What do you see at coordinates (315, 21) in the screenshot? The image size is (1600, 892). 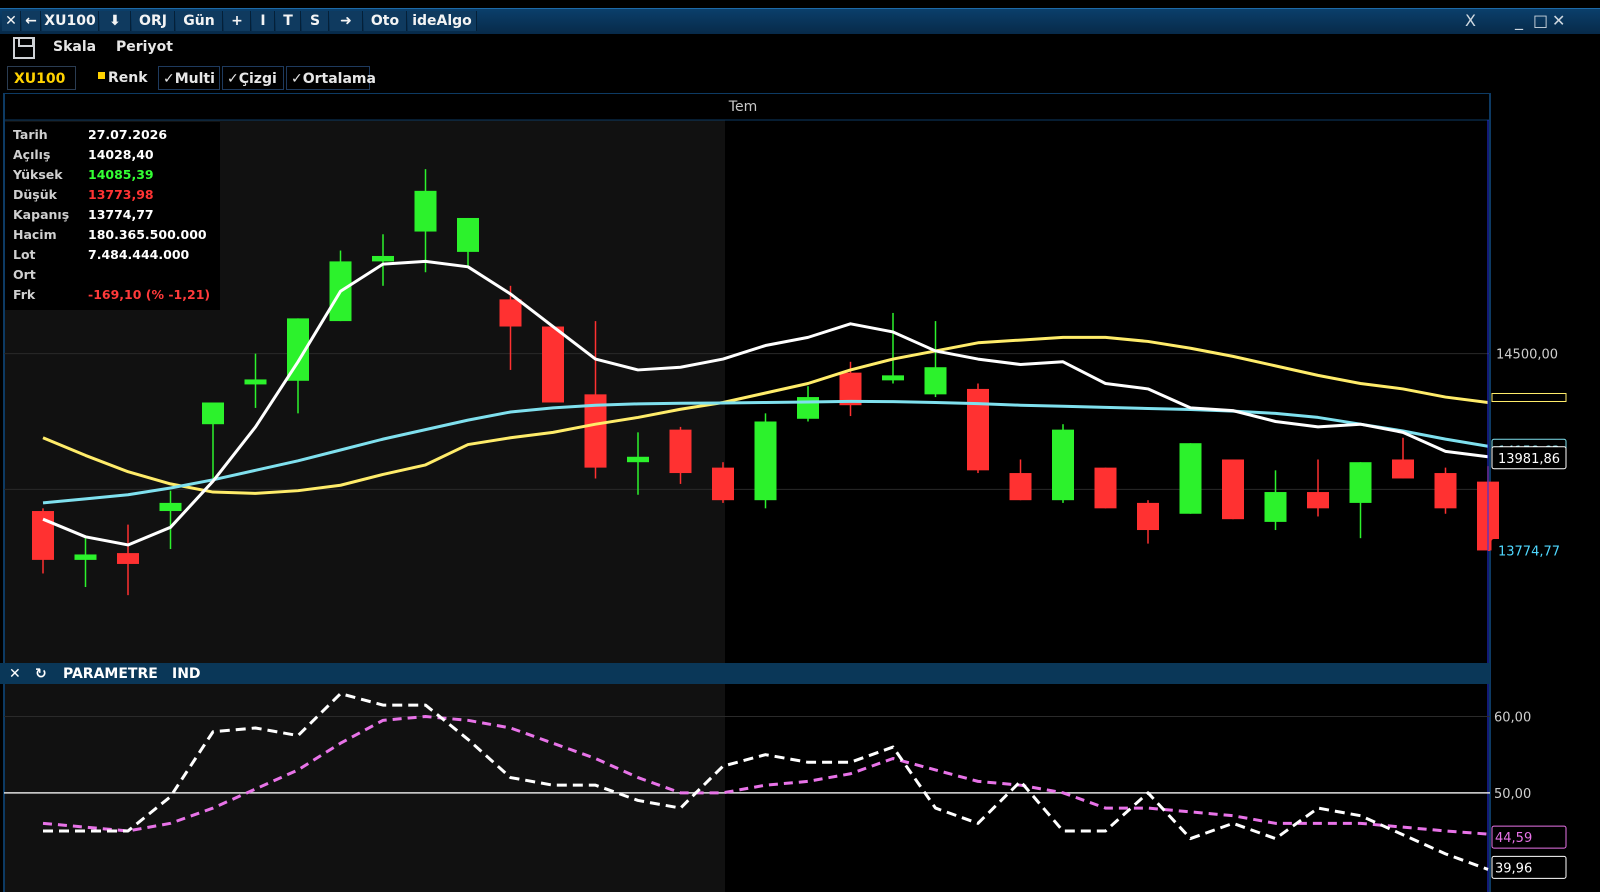 I see `s-button: S` at bounding box center [315, 21].